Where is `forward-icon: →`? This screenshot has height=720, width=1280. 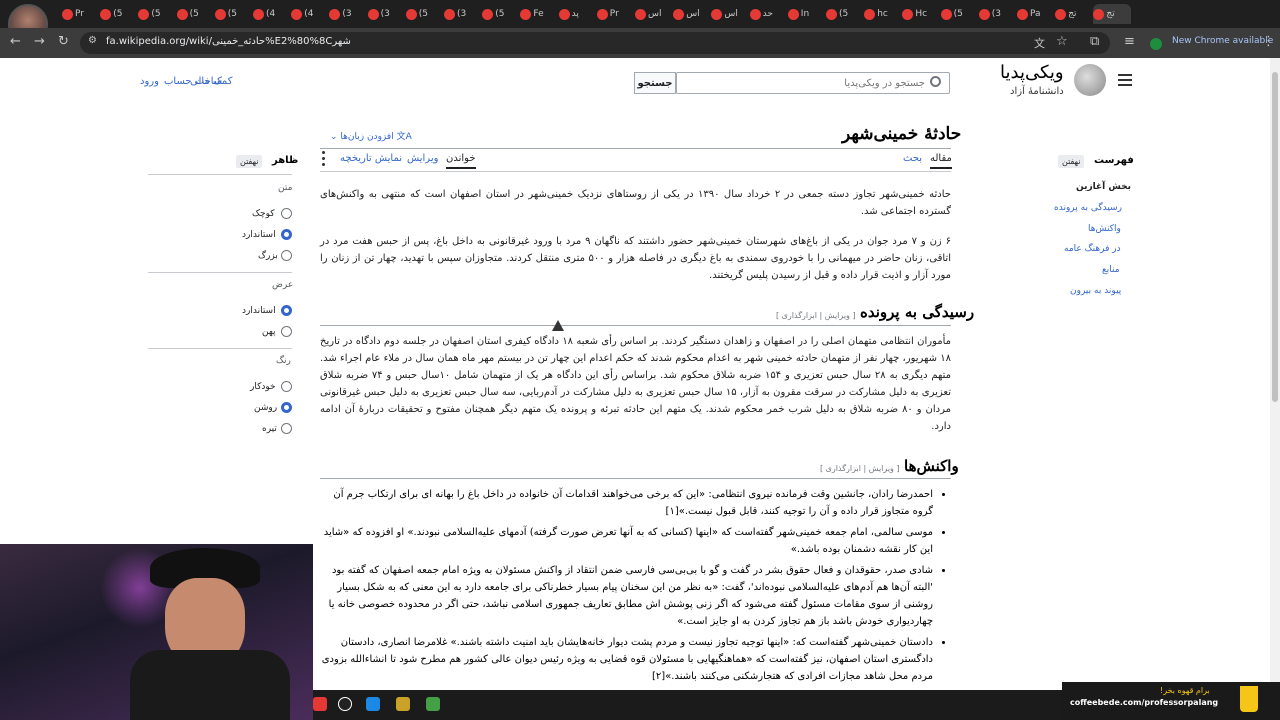 forward-icon: → is located at coordinates (39, 41).